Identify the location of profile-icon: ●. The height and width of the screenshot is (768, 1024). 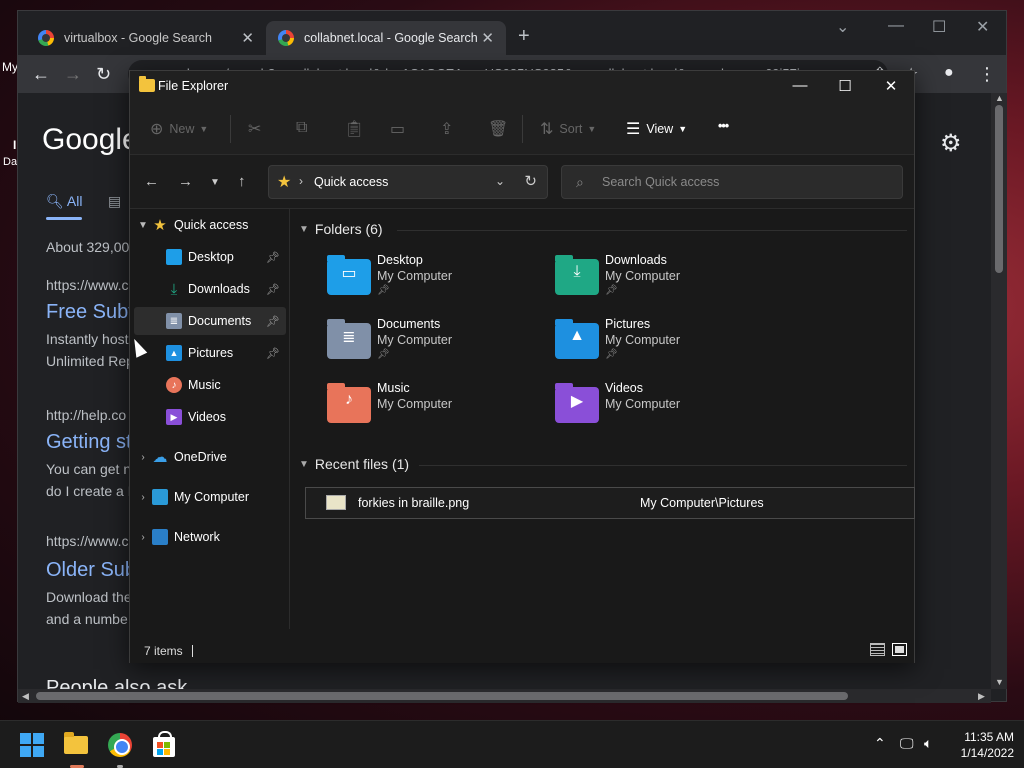
(949, 73).